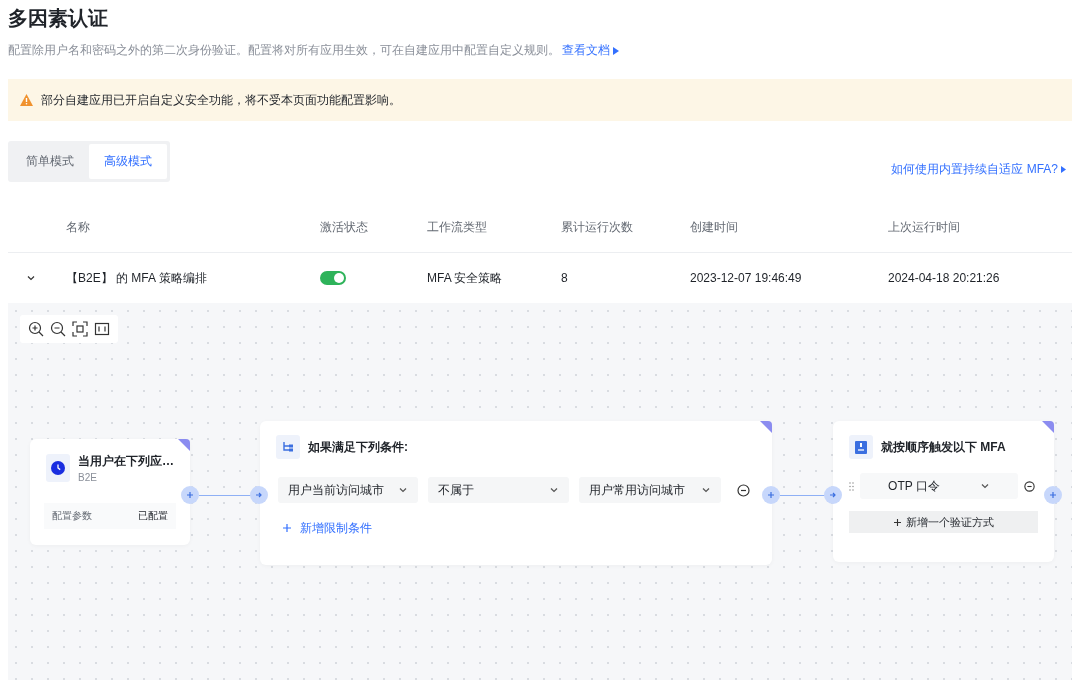  Describe the element at coordinates (746, 278) in the screenshot. I see `table-cell-text: 2023-12-07 19:46:49` at that location.